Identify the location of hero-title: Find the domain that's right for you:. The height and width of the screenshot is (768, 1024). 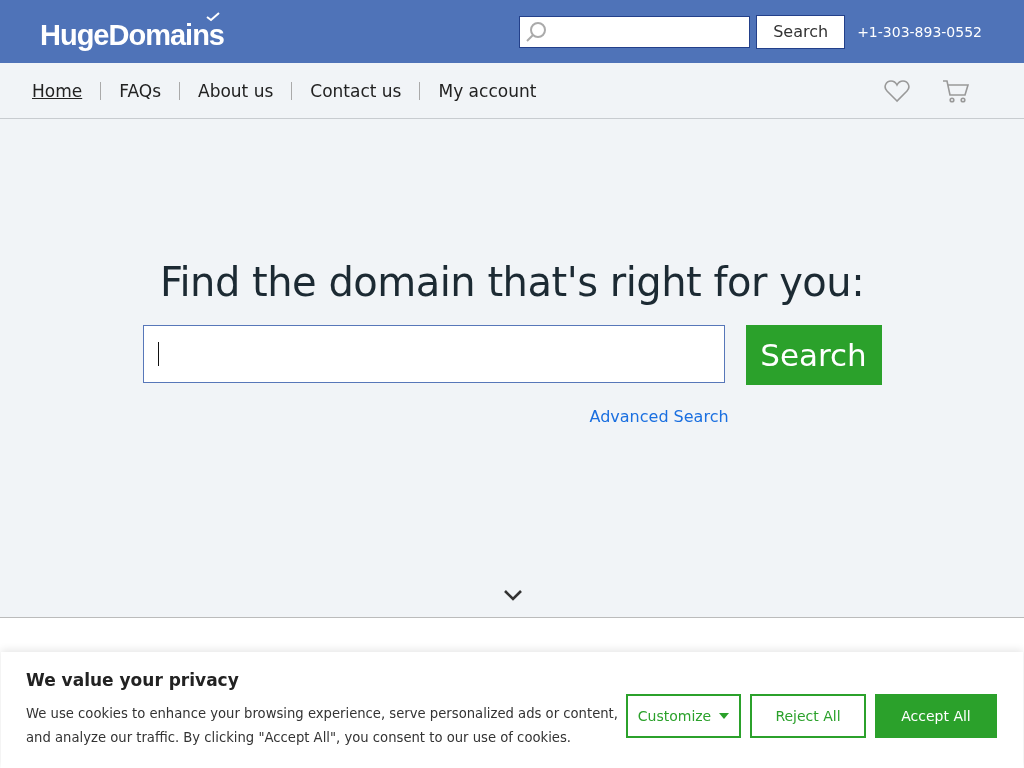
(512, 282).